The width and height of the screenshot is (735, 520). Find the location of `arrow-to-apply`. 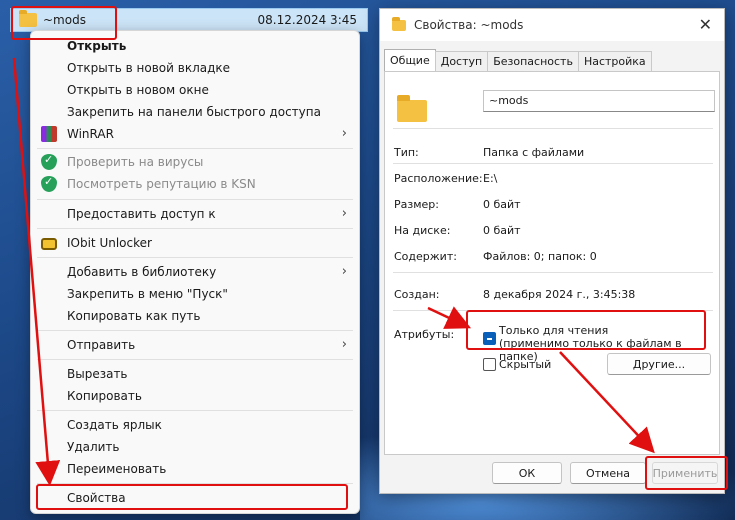

arrow-to-apply is located at coordinates (607, 402).